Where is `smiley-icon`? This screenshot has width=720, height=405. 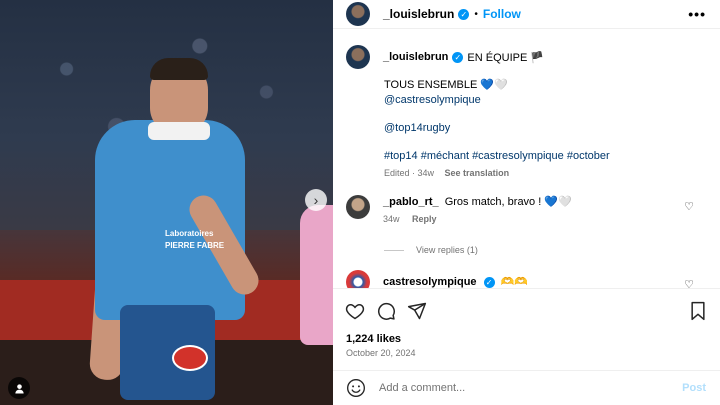 smiley-icon is located at coordinates (356, 388).